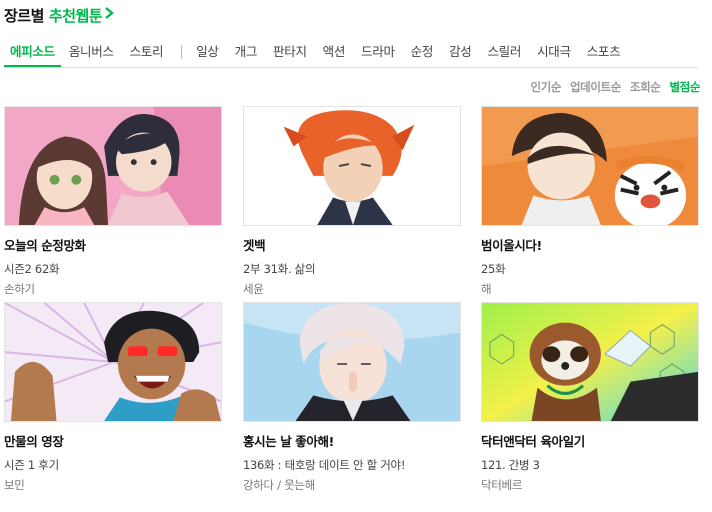  I want to click on tab-action: 액션, so click(334, 51).